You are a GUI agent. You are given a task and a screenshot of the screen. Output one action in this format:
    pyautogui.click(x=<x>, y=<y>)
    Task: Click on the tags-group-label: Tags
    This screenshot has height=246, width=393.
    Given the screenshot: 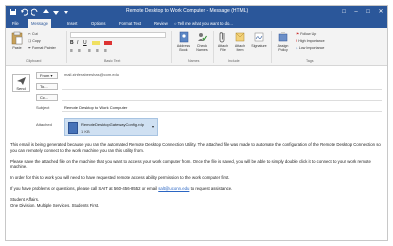 What is the action you would take?
    pyautogui.click(x=310, y=61)
    